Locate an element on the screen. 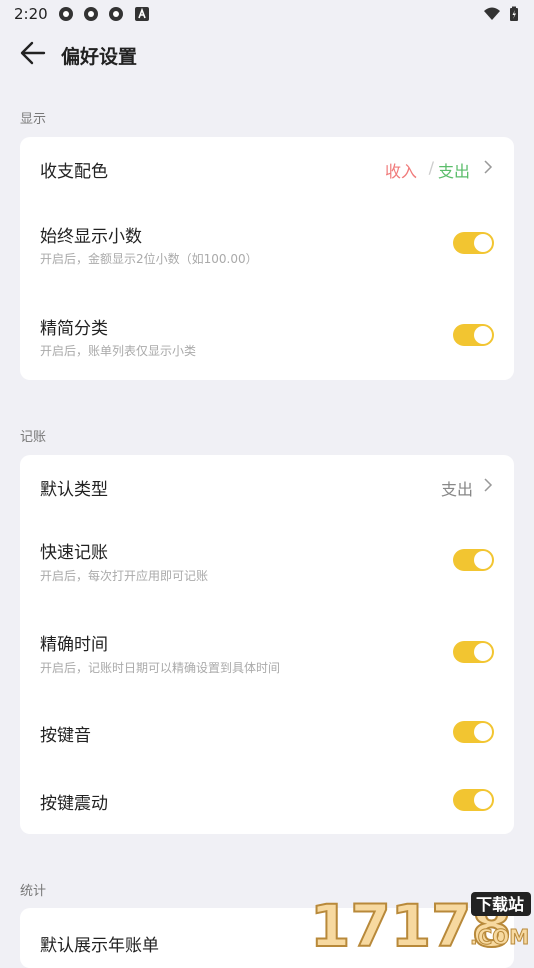 Image resolution: width=534 pixels, height=968 pixels. status-bar: 2:20 is located at coordinates (267, 14).